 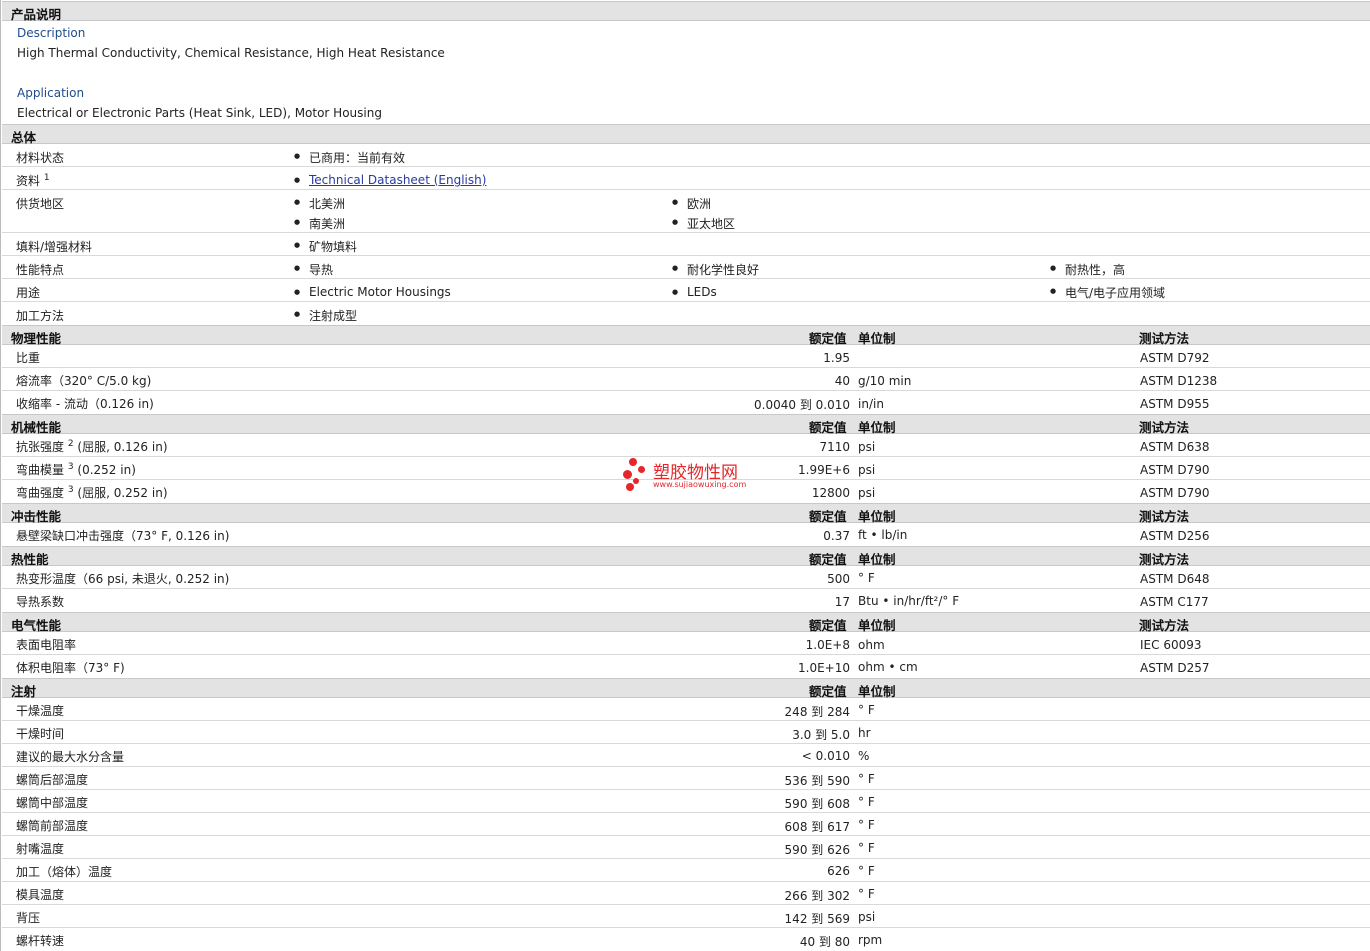 What do you see at coordinates (838, 871) in the screenshot?
I see `property-value: 626` at bounding box center [838, 871].